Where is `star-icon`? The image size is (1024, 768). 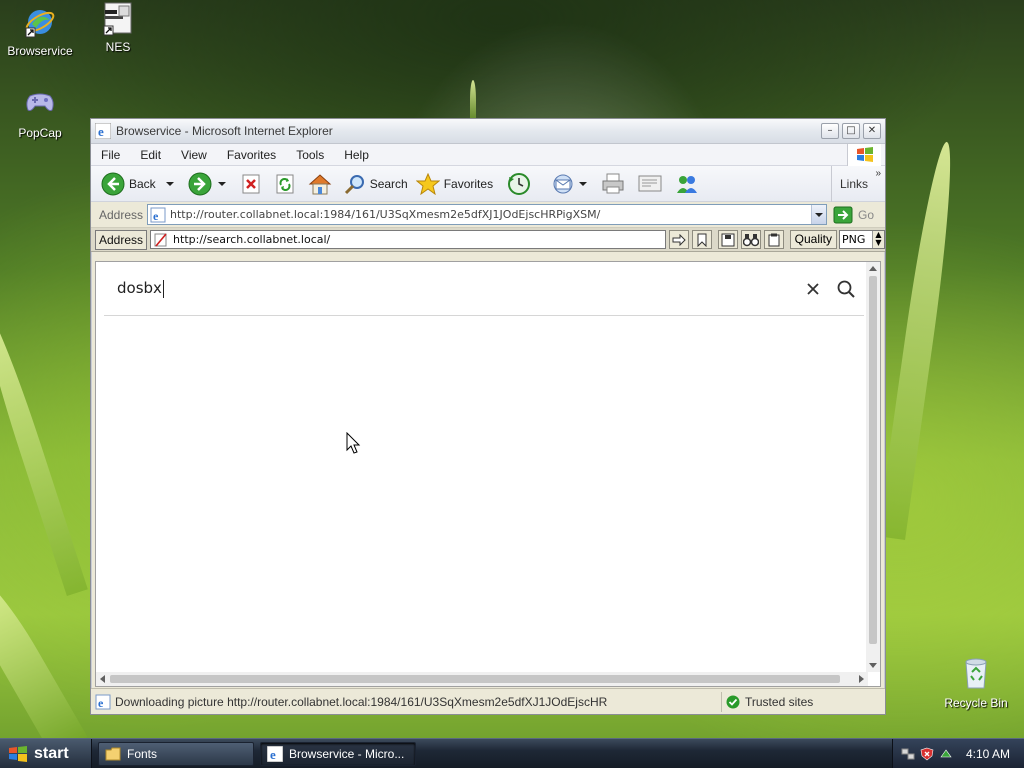
star-icon is located at coordinates (427, 183).